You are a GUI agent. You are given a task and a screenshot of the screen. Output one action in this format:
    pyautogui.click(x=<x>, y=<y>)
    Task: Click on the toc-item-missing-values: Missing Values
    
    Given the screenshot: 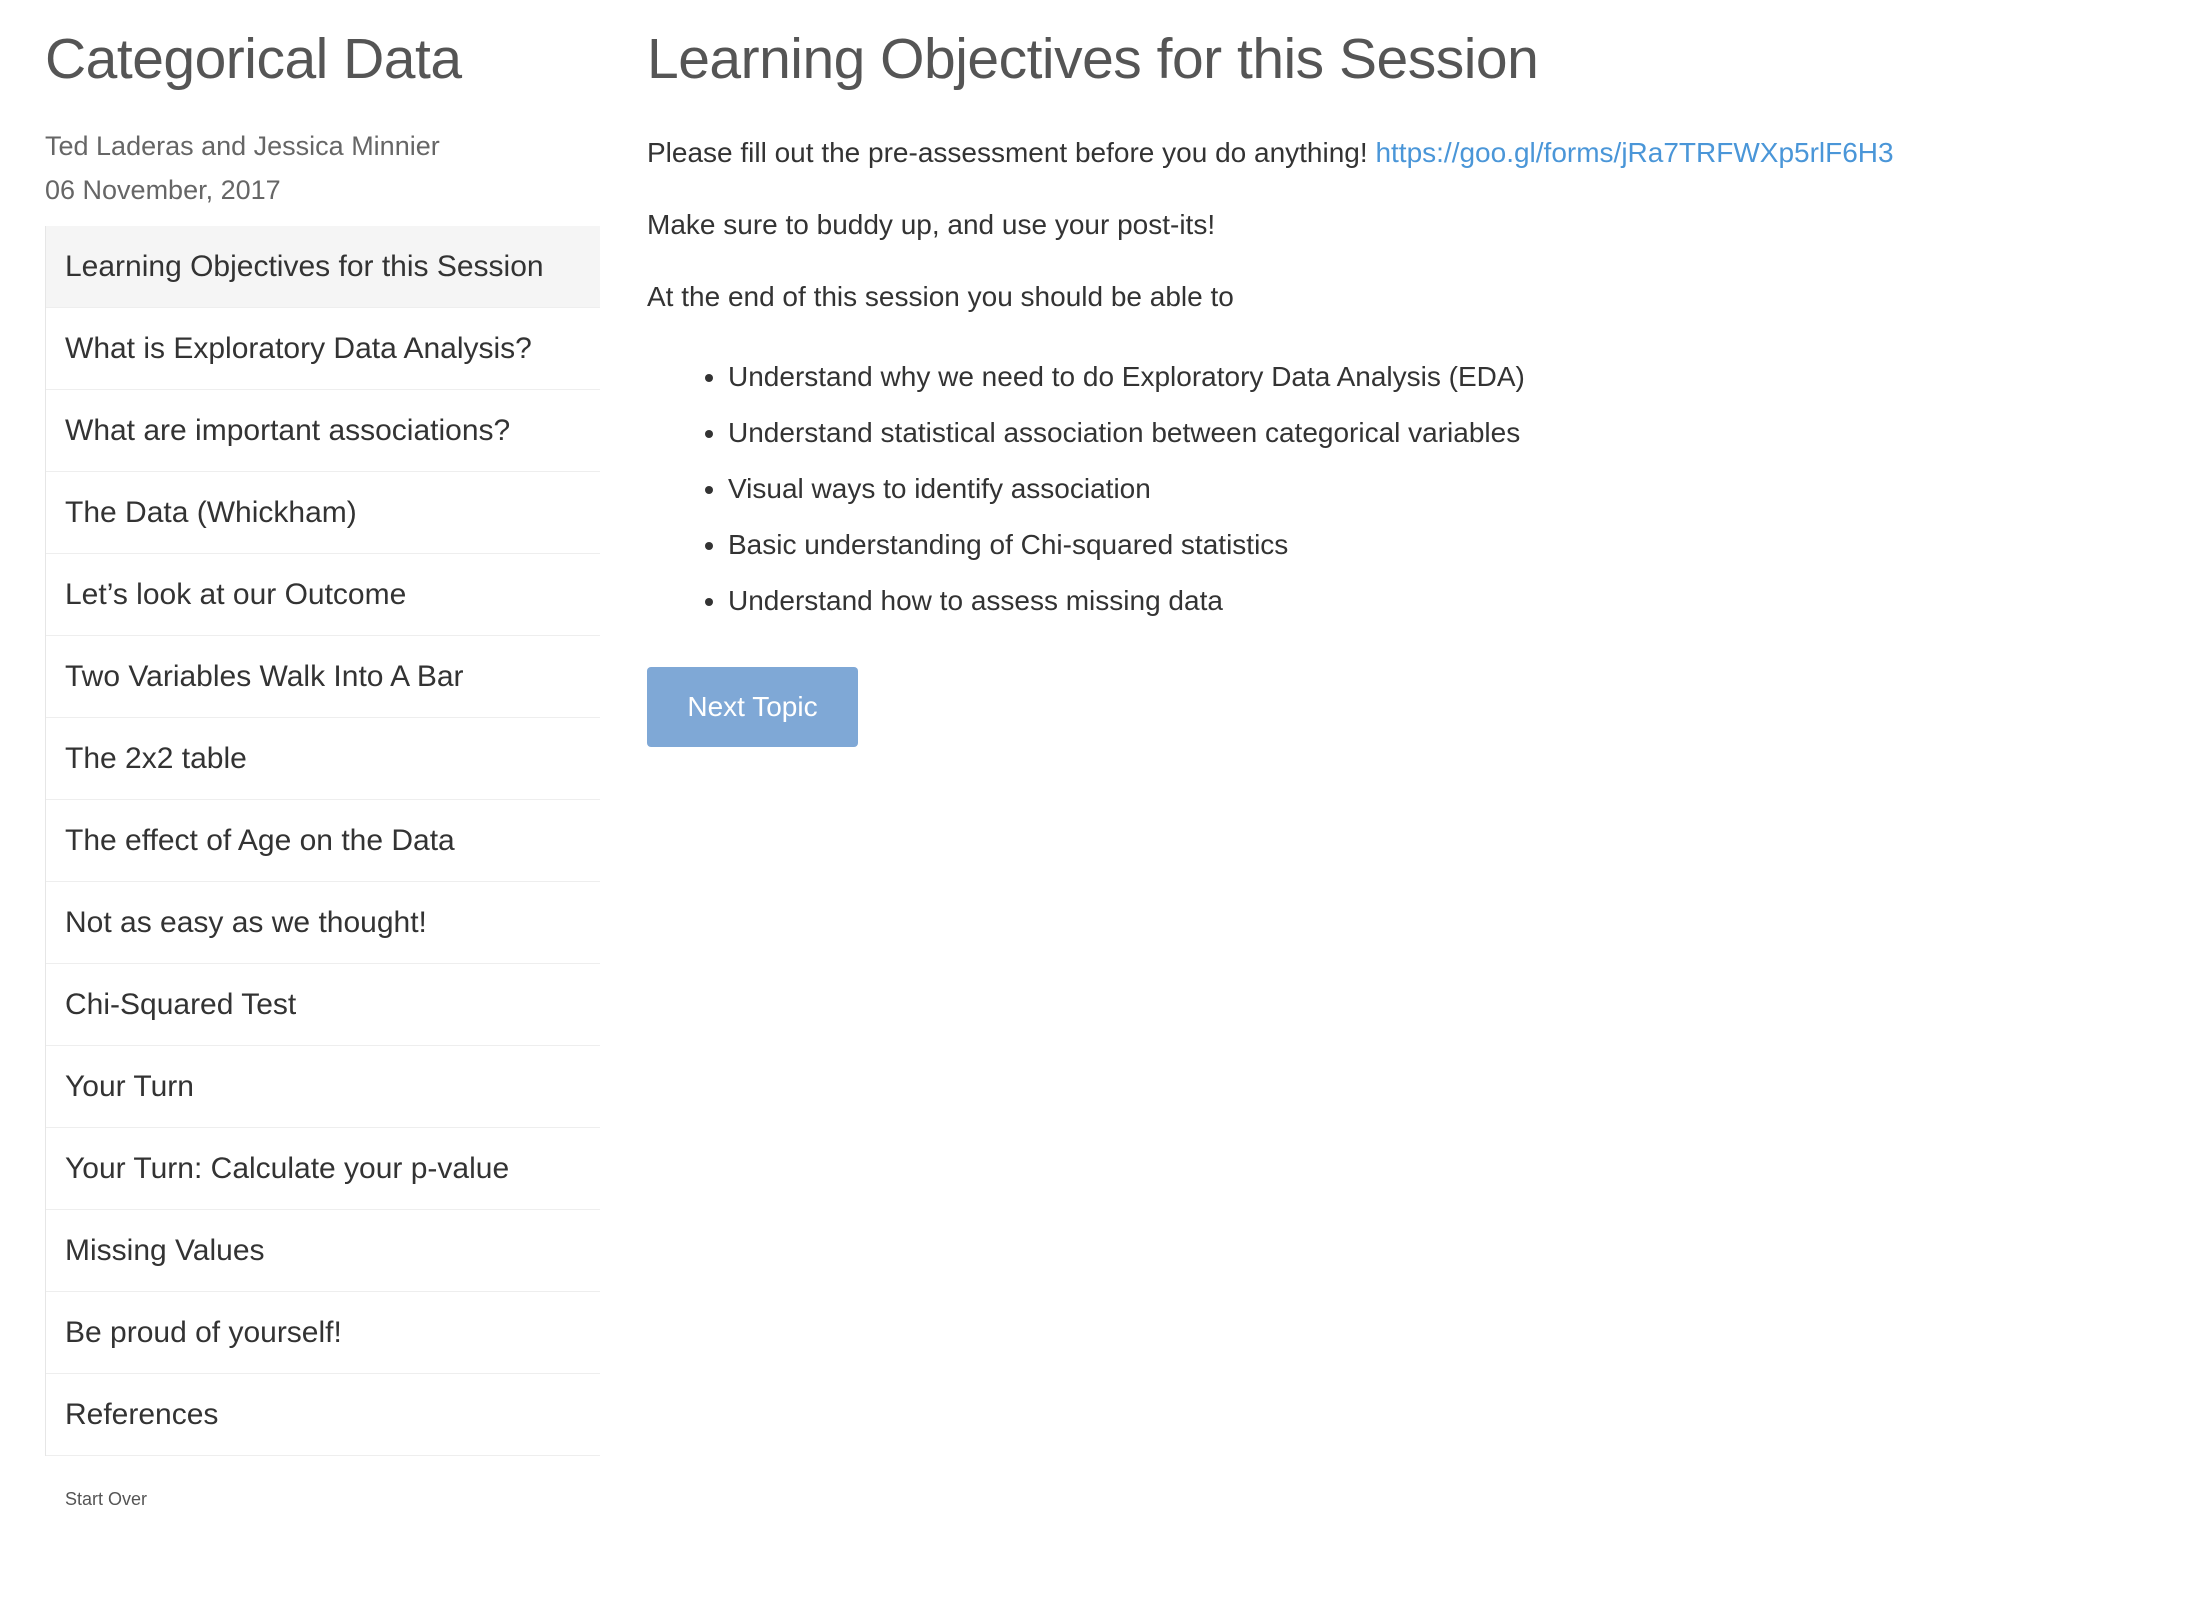 What is the action you would take?
    pyautogui.click(x=323, y=1251)
    